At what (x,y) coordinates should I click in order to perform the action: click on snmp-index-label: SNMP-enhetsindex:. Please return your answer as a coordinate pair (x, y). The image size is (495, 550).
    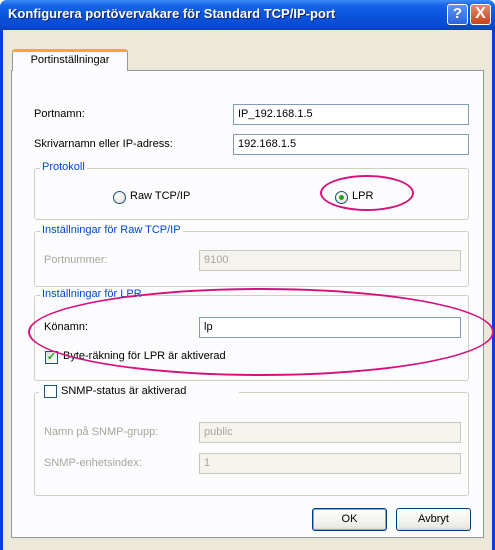
    Looking at the image, I should click on (93, 463).